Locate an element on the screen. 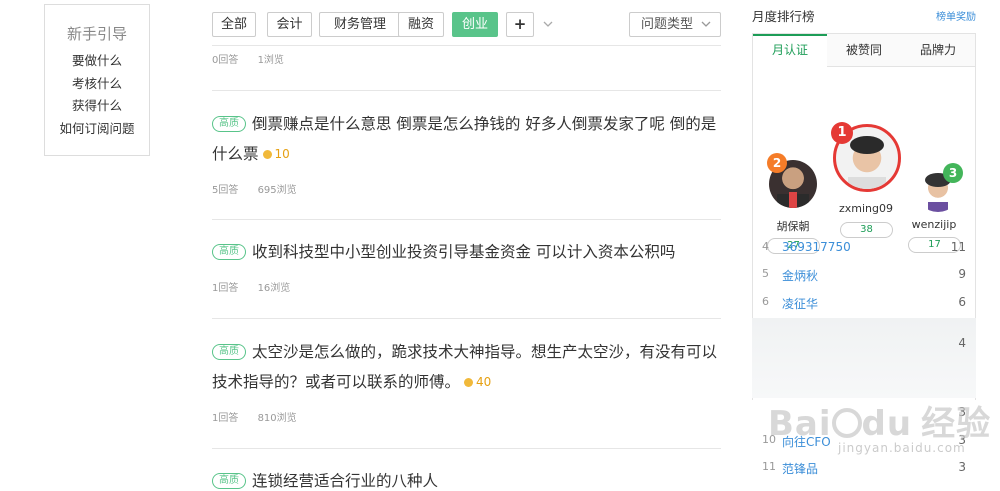 The width and height of the screenshot is (1000, 491). rank-tabs: 月认证 被赞同 品牌力 is located at coordinates (864, 51).